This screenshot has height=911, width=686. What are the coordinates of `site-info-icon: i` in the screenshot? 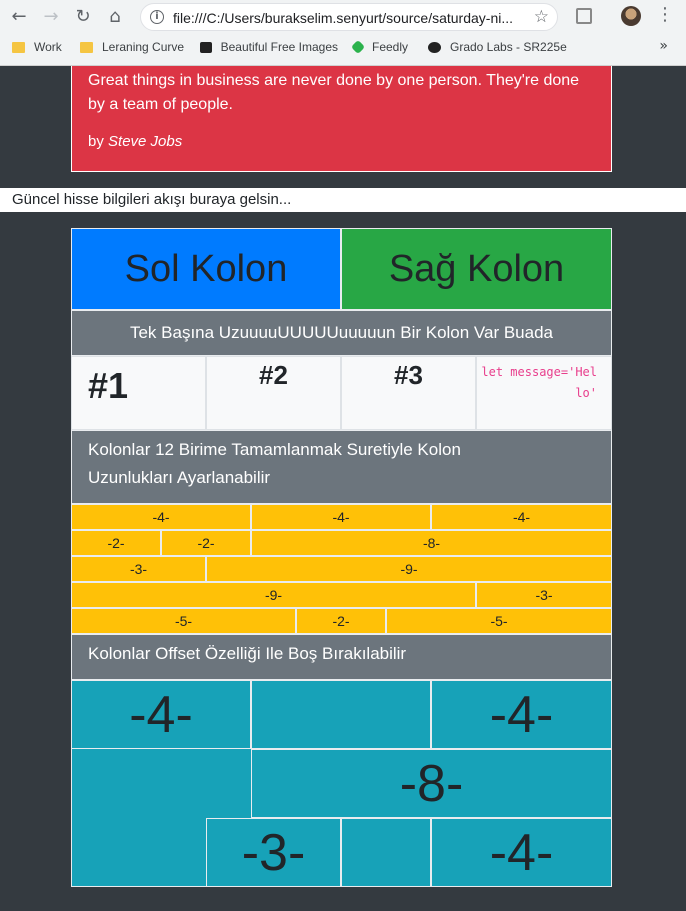 It's located at (157, 17).